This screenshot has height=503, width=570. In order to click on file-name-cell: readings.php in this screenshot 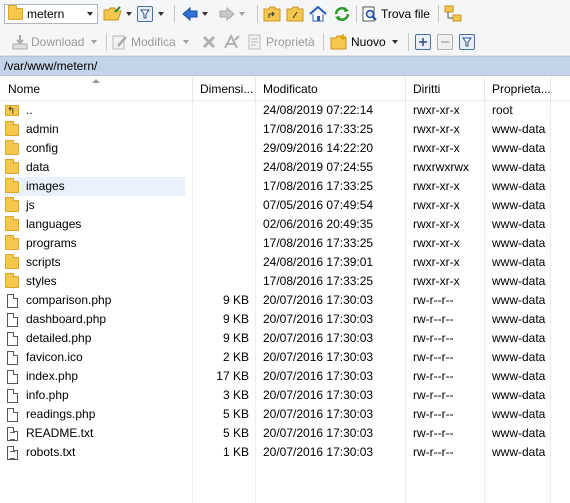, I will do `click(95, 414)`.